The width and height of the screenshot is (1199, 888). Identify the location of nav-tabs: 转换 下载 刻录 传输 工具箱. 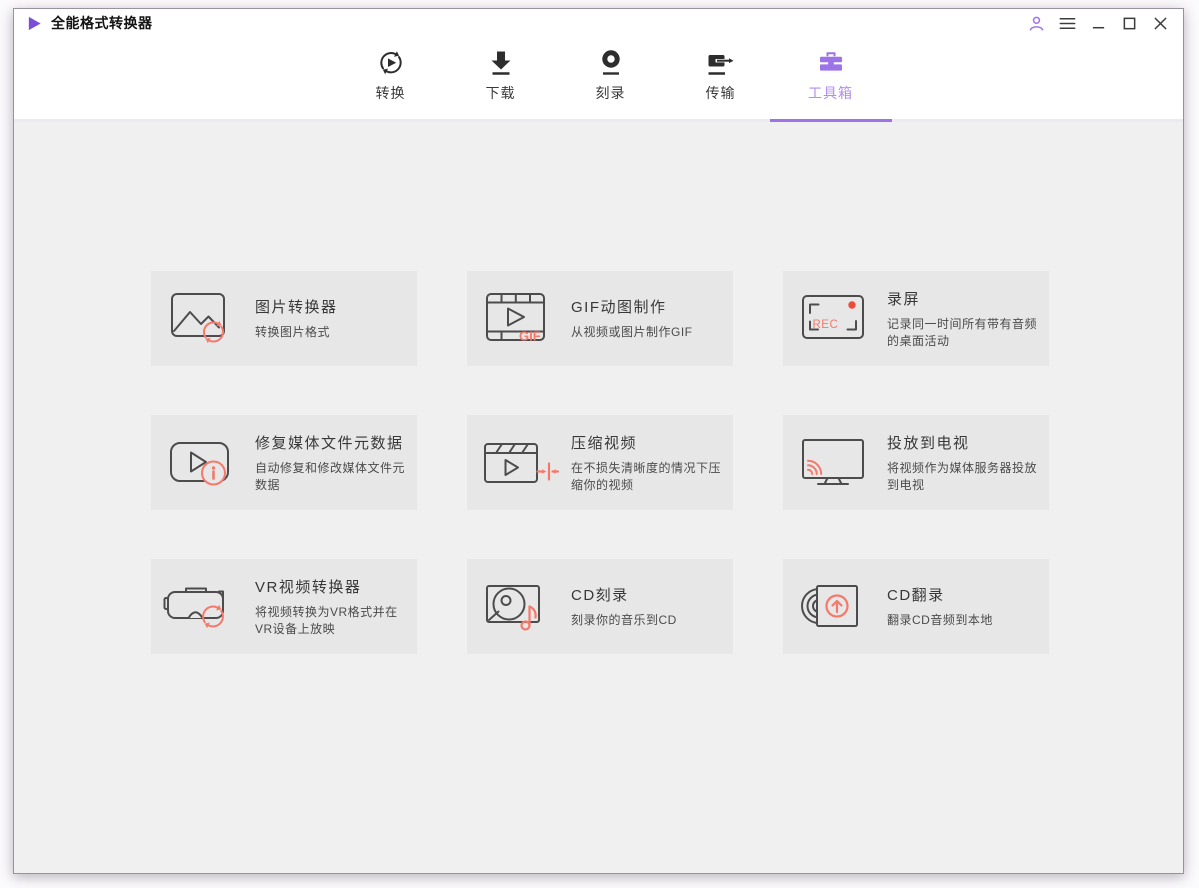
(611, 78).